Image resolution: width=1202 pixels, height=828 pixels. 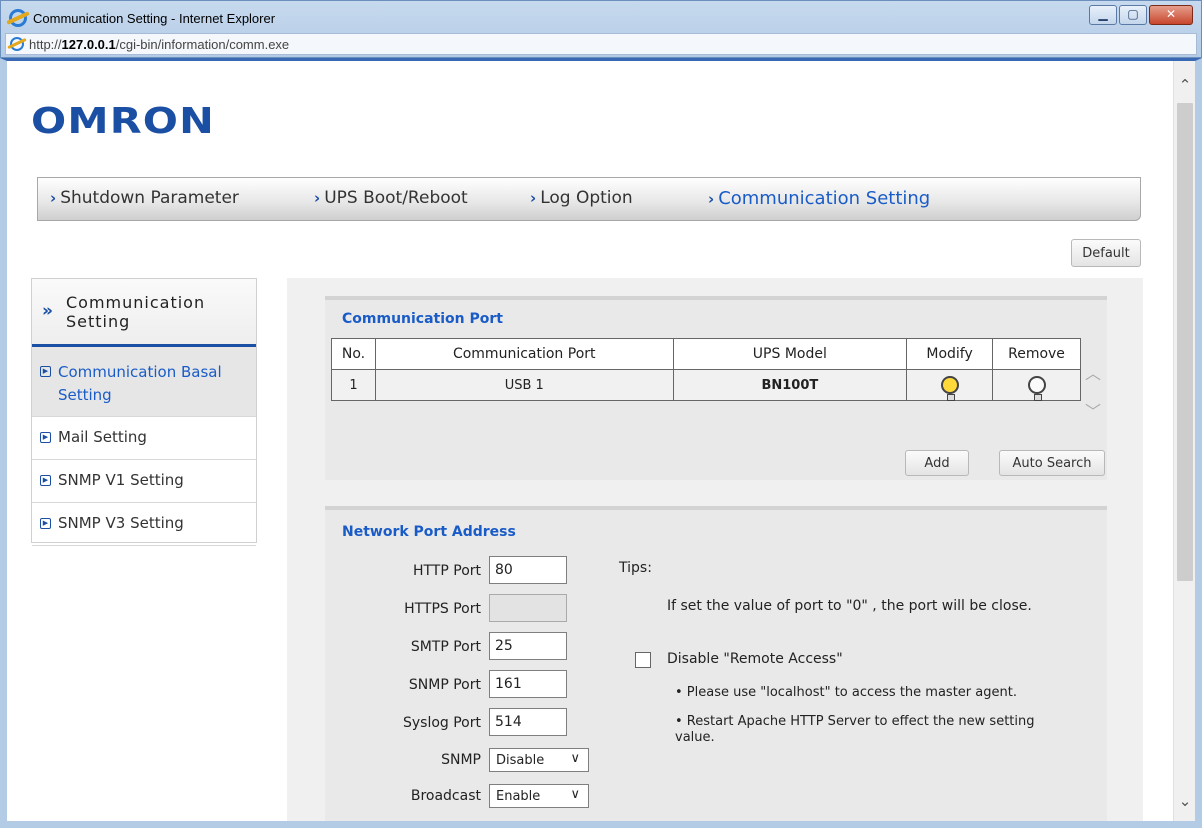 What do you see at coordinates (1036, 354) in the screenshot?
I see `col-remove: Remove` at bounding box center [1036, 354].